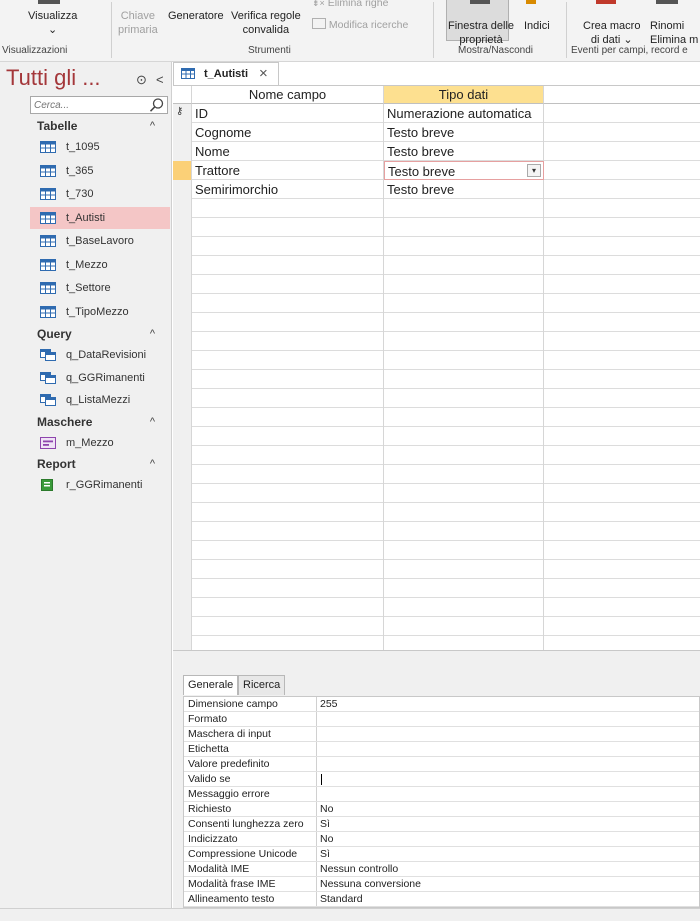  I want to click on tab-ricerca: Ricerca, so click(262, 685).